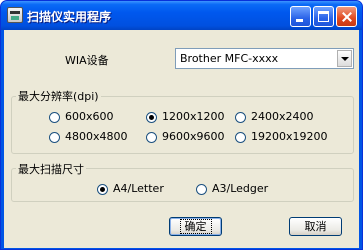 The image size is (363, 250). I want to click on close-button, so click(346, 16).